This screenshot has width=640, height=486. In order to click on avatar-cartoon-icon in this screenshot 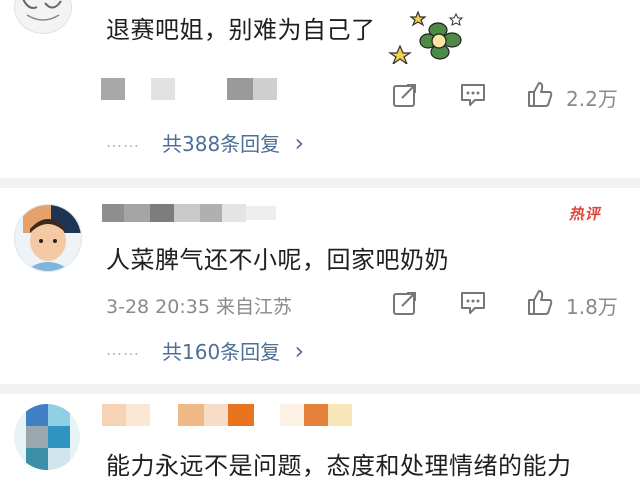, I will do `click(52, 238)`.